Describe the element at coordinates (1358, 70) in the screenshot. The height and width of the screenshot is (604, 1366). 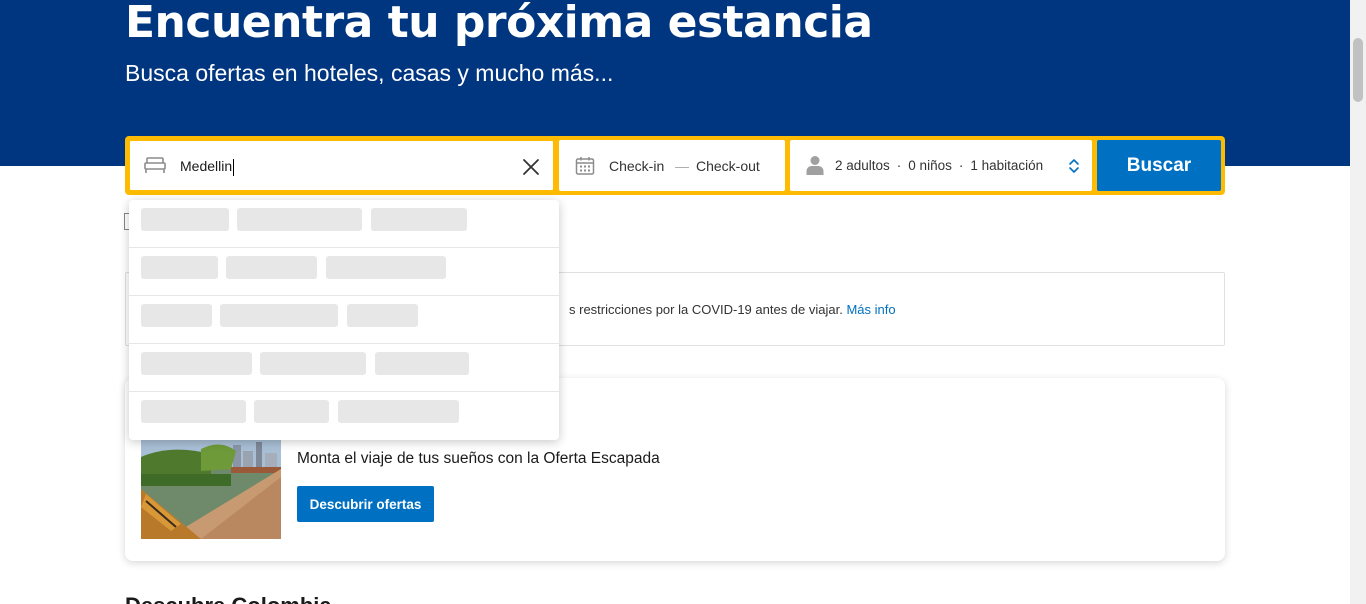
I see `scrollbar-thumb` at that location.